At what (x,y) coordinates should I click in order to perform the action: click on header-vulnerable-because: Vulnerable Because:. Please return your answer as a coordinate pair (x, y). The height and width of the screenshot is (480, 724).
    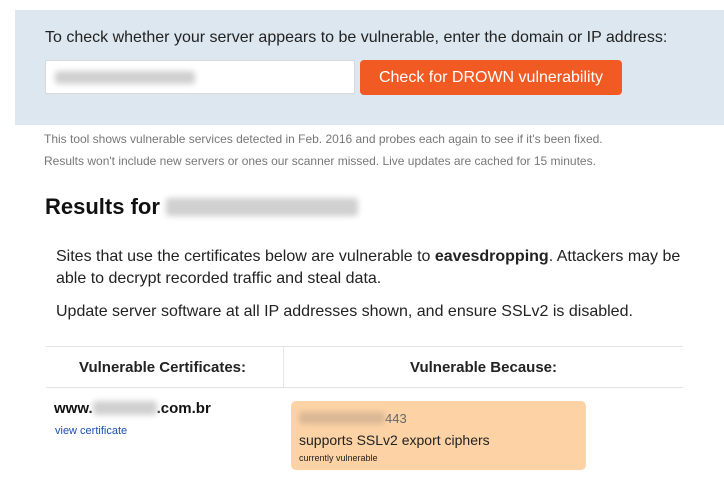
    Looking at the image, I should click on (484, 367).